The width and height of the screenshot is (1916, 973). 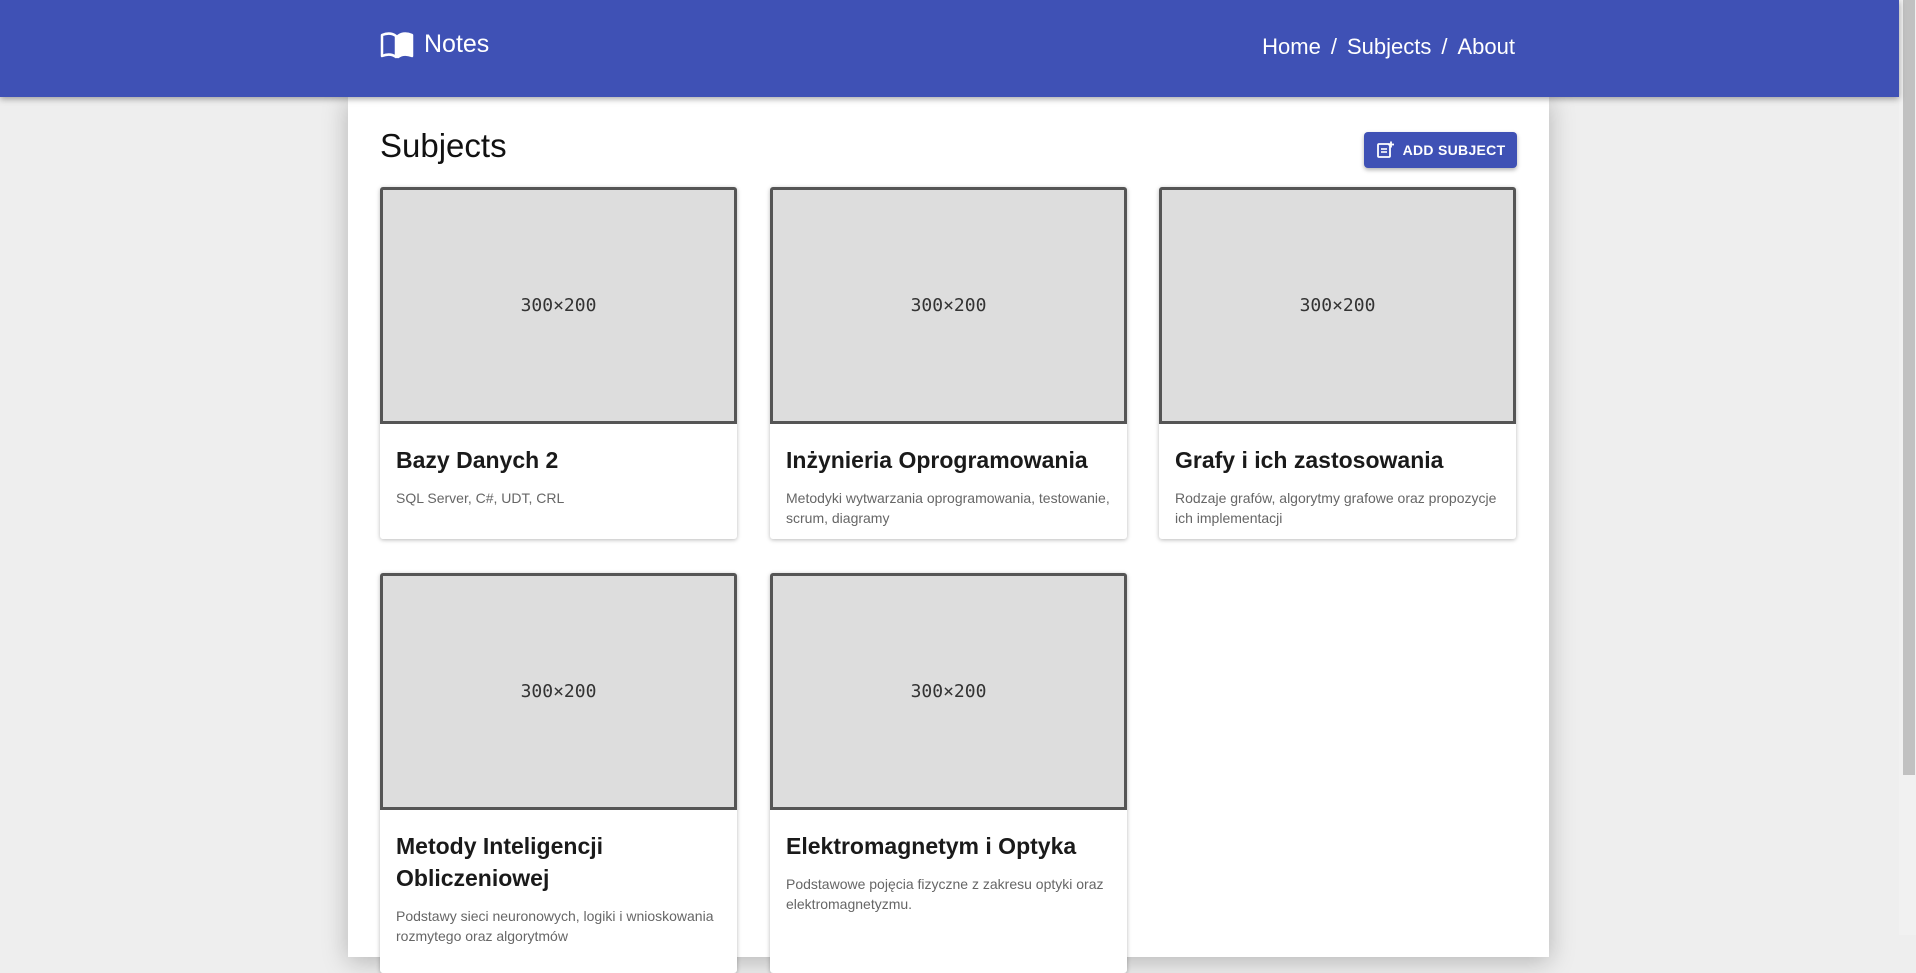 What do you see at coordinates (1291, 47) in the screenshot?
I see `nav-home: Home` at bounding box center [1291, 47].